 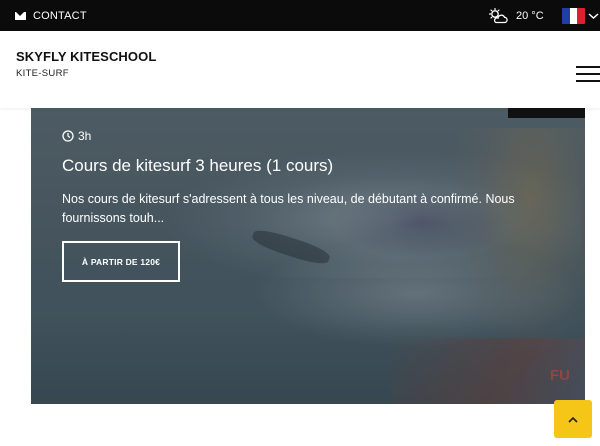 I want to click on top-bar: CONTACT 20 °C, so click(x=300, y=15).